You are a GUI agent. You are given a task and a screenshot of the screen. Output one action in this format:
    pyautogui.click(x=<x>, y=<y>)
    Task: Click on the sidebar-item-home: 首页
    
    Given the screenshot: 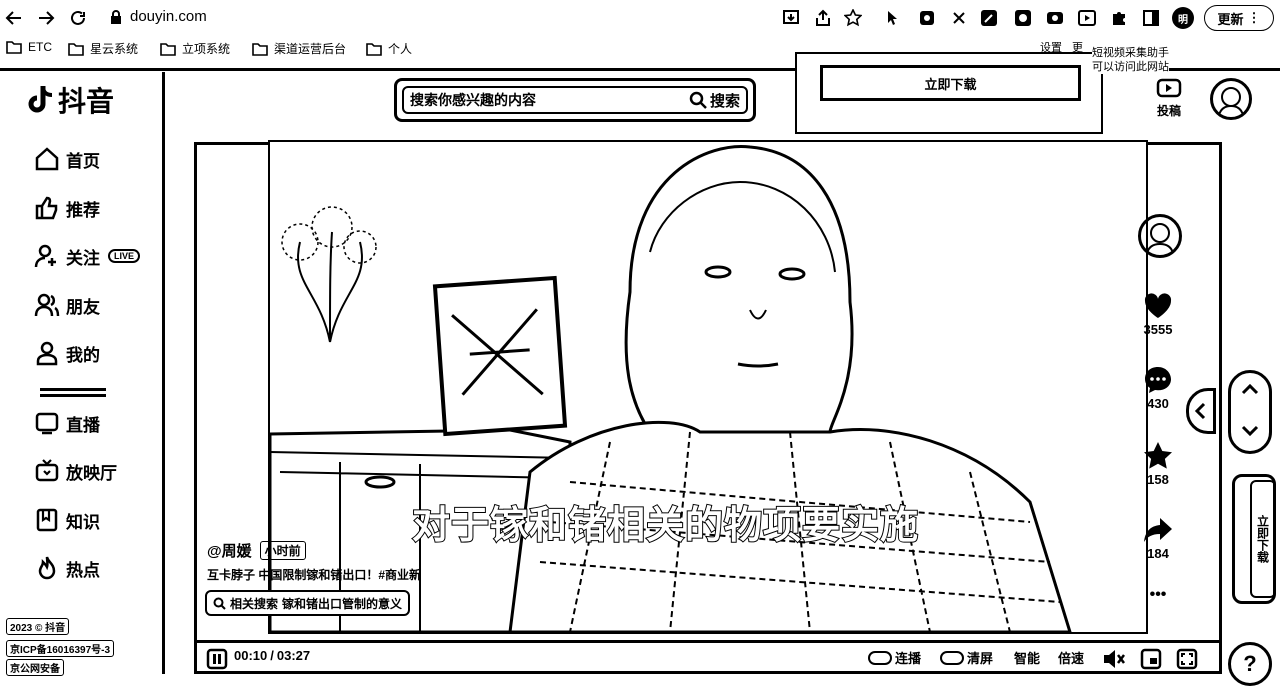 What is the action you would take?
    pyautogui.click(x=67, y=159)
    